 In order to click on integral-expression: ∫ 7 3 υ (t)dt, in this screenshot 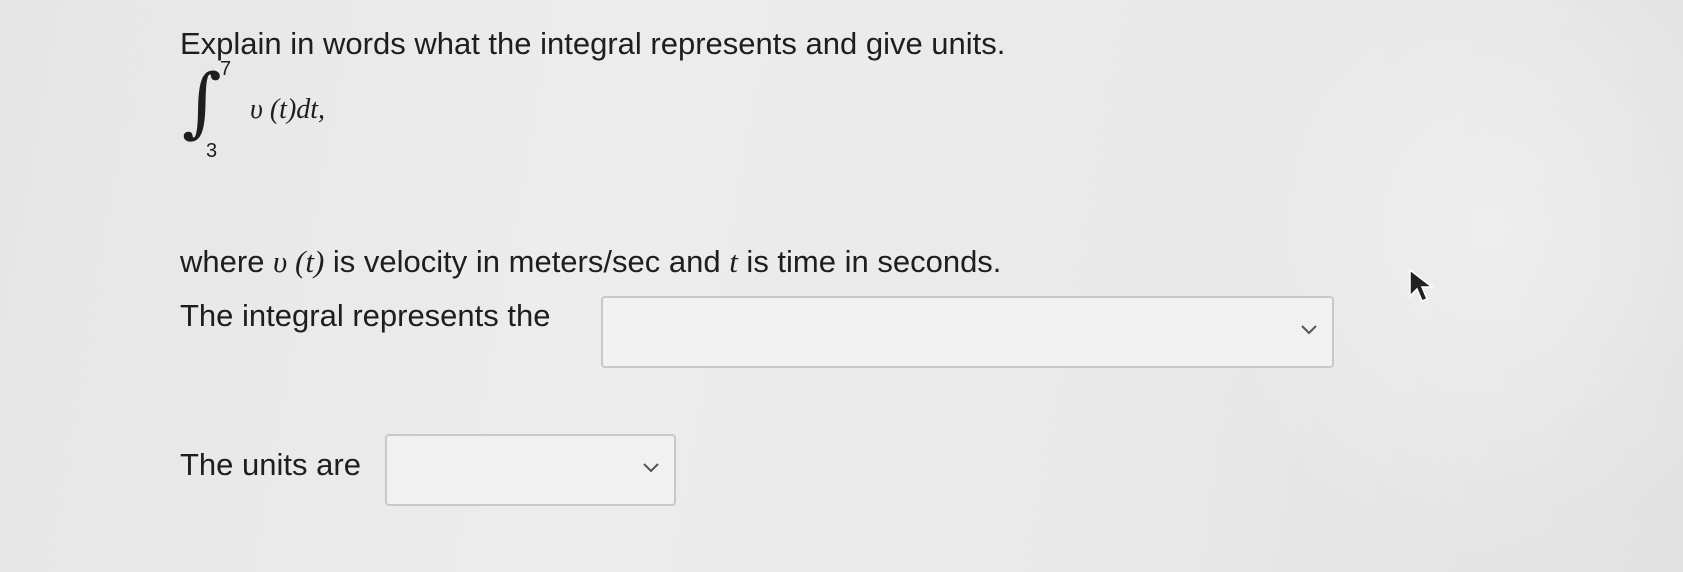, I will do `click(280, 112)`.